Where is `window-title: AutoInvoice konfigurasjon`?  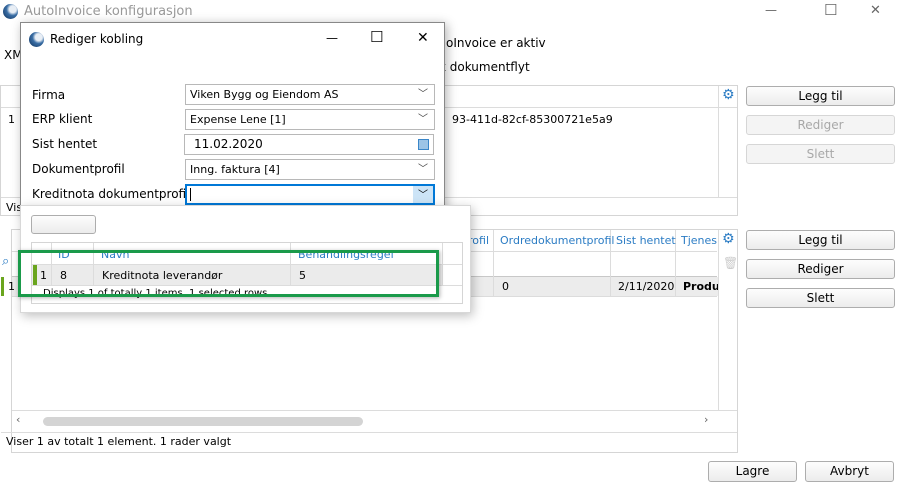 window-title: AutoInvoice konfigurasjon is located at coordinates (108, 11).